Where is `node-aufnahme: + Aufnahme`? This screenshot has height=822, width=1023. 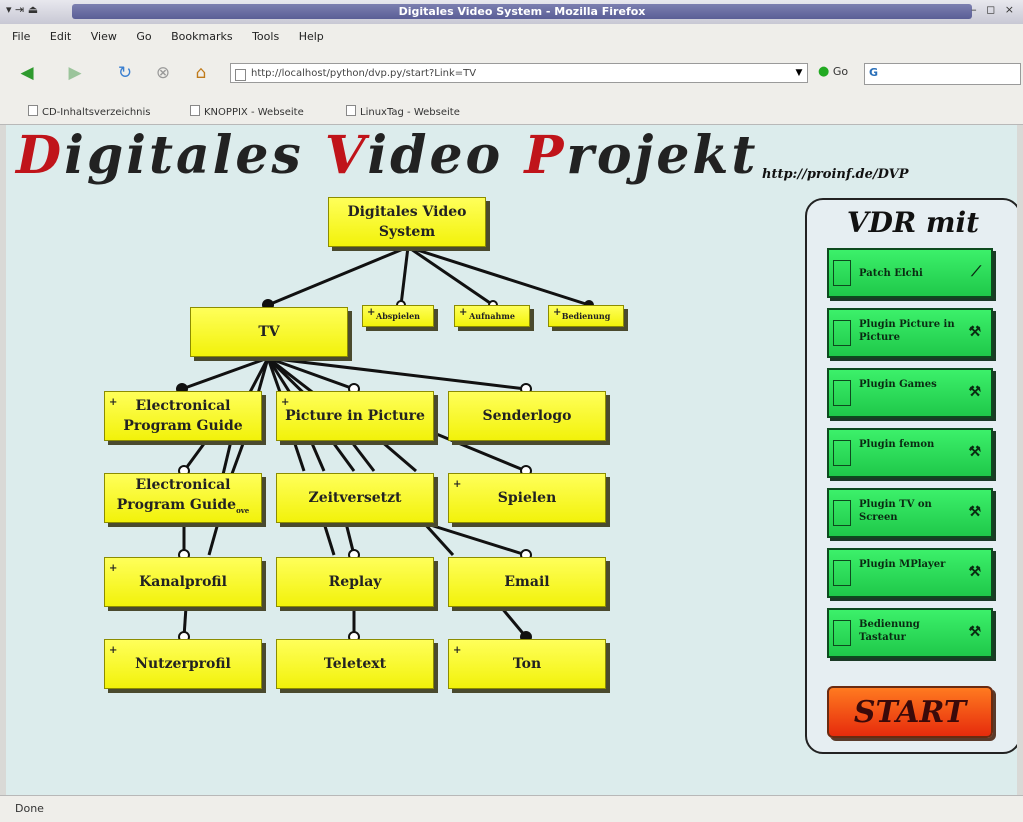 node-aufnahme: + Aufnahme is located at coordinates (492, 316).